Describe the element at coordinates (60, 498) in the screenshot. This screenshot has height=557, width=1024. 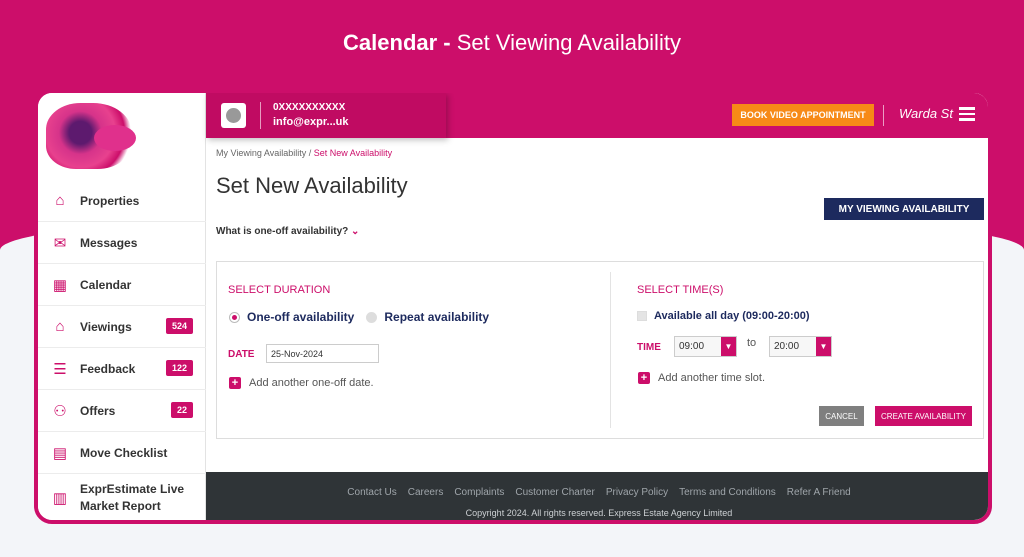
I see `bar-chart-icon: ▥` at that location.